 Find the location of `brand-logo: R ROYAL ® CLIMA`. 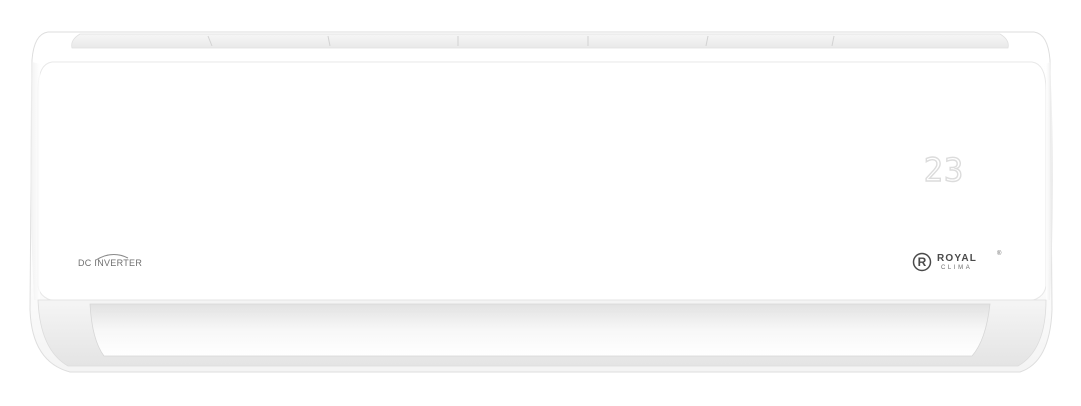

brand-logo: R ROYAL ® CLIMA is located at coordinates (962, 263).